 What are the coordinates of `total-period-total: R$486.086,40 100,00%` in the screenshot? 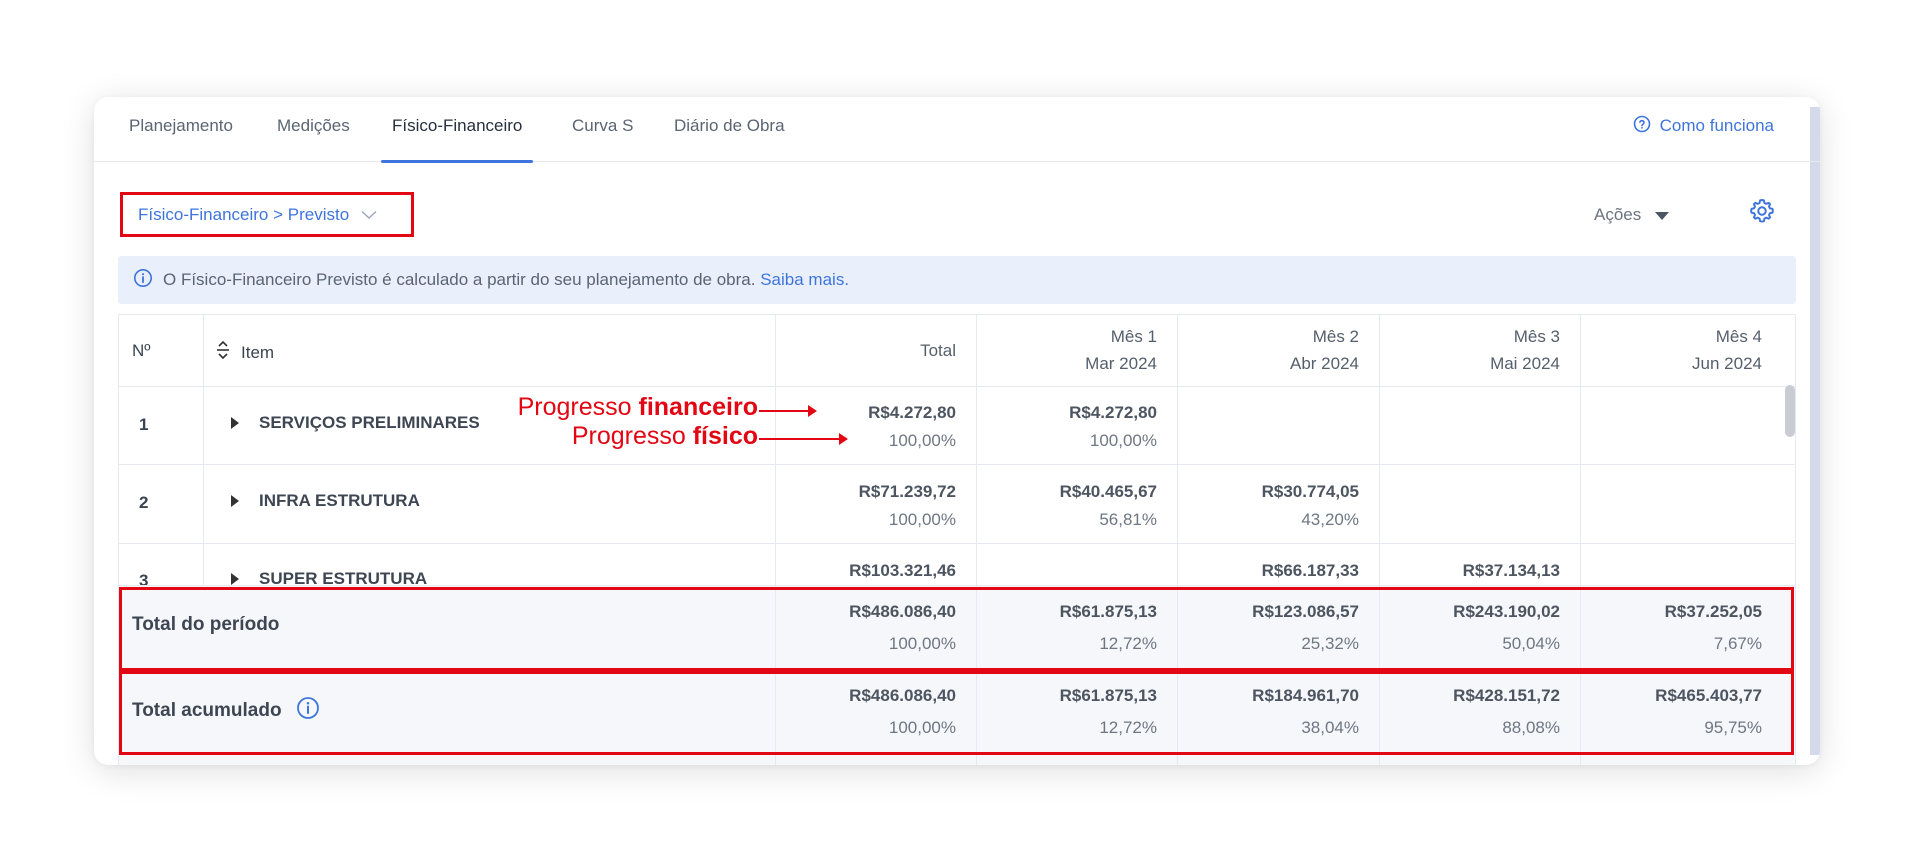 It's located at (865, 628).